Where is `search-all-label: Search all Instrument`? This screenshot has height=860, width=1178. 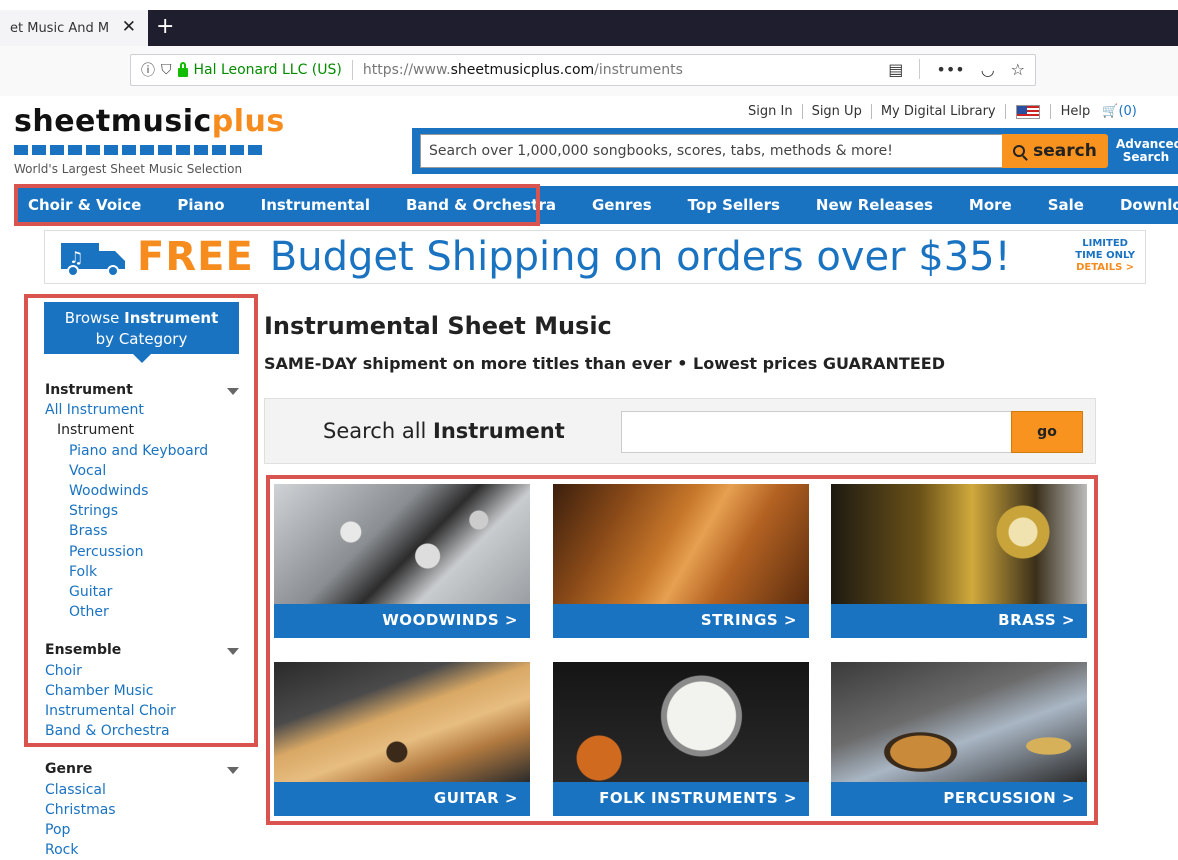 search-all-label: Search all Instrument is located at coordinates (444, 431).